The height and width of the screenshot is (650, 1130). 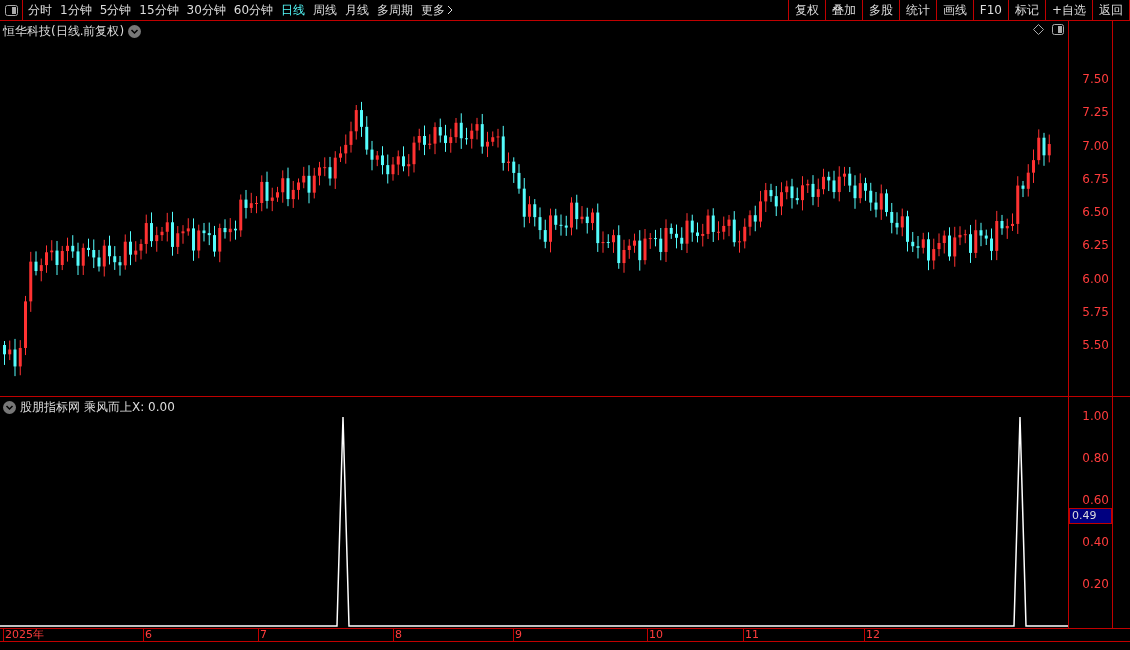 I want to click on indicator-name: 股朋指标网, so click(x=50, y=407).